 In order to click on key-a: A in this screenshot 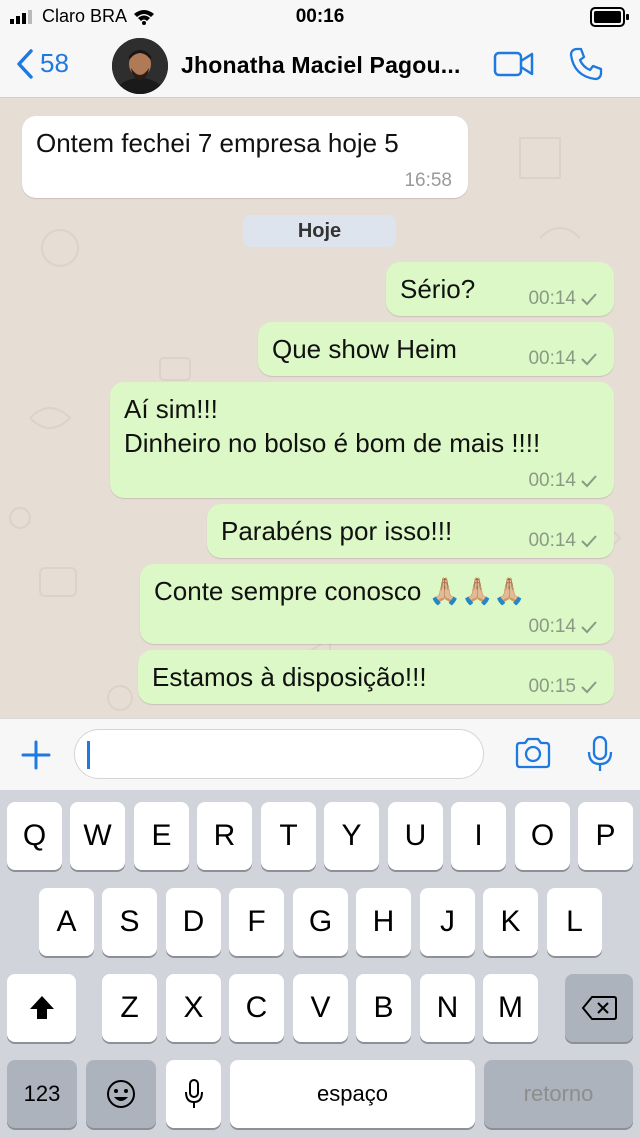, I will do `click(66, 922)`.